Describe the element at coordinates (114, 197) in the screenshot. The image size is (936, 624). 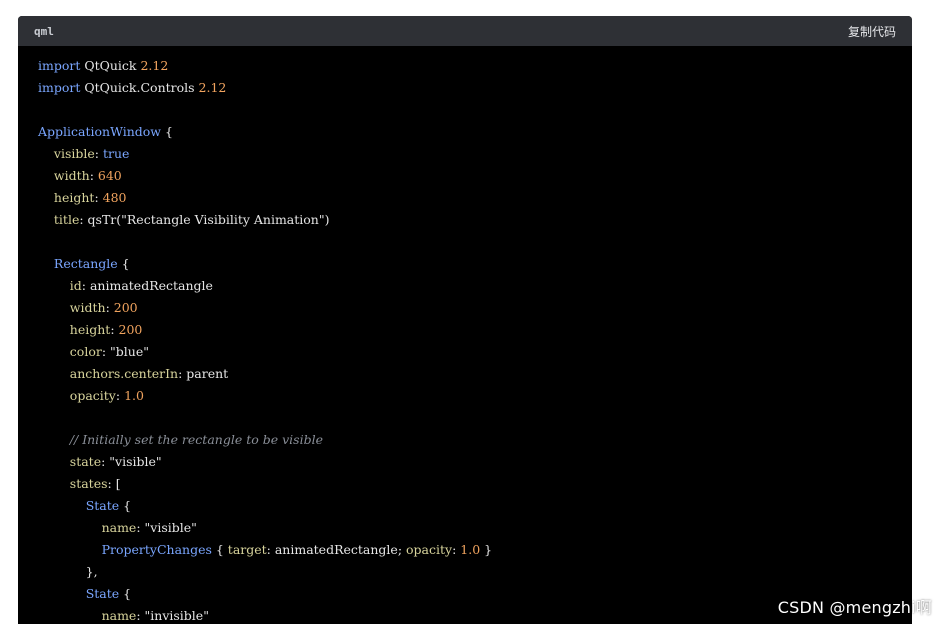
I see `code-token: 480` at that location.